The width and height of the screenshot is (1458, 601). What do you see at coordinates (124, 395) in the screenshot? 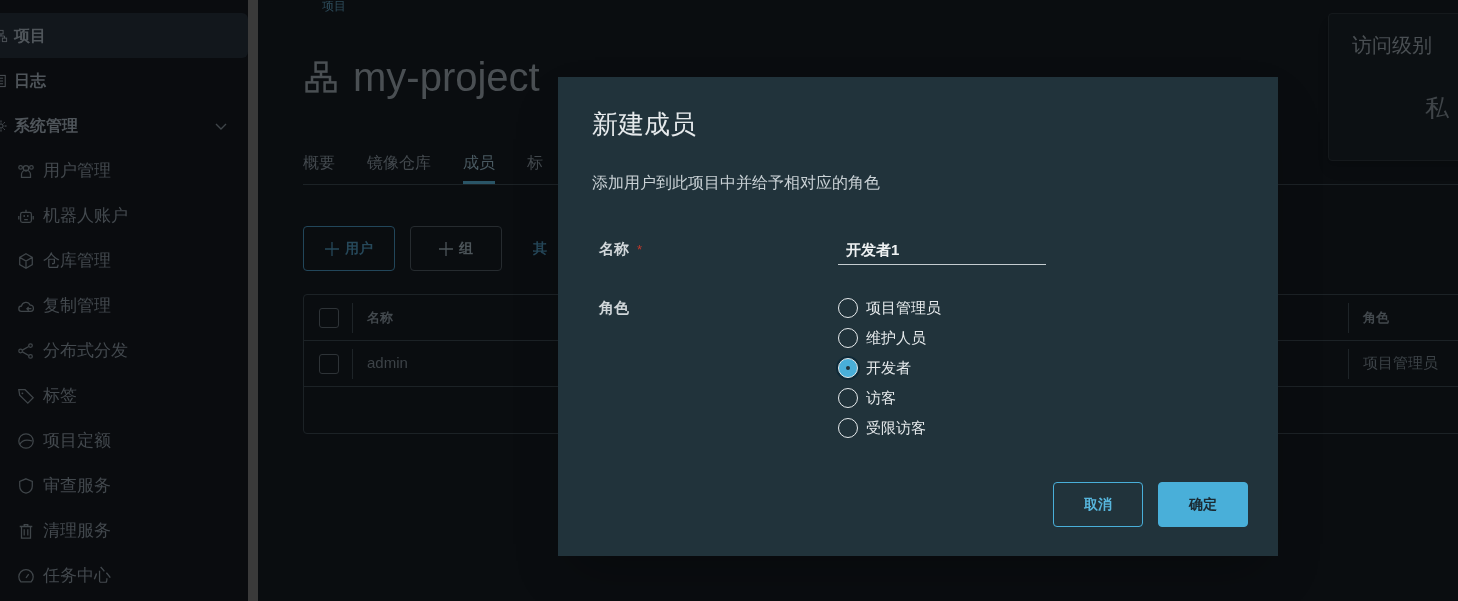
I see `sidebar-item: 标签` at bounding box center [124, 395].